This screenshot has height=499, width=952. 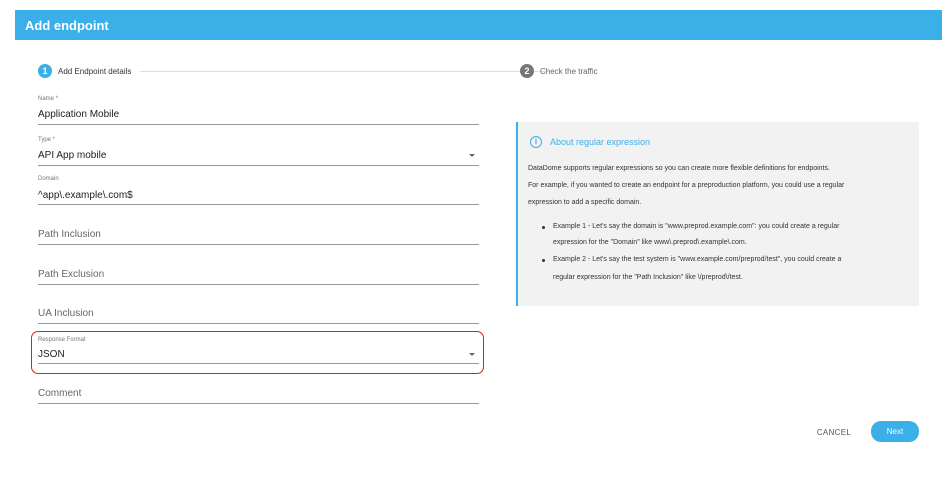 I want to click on comment-field: Comment, so click(x=258, y=396).